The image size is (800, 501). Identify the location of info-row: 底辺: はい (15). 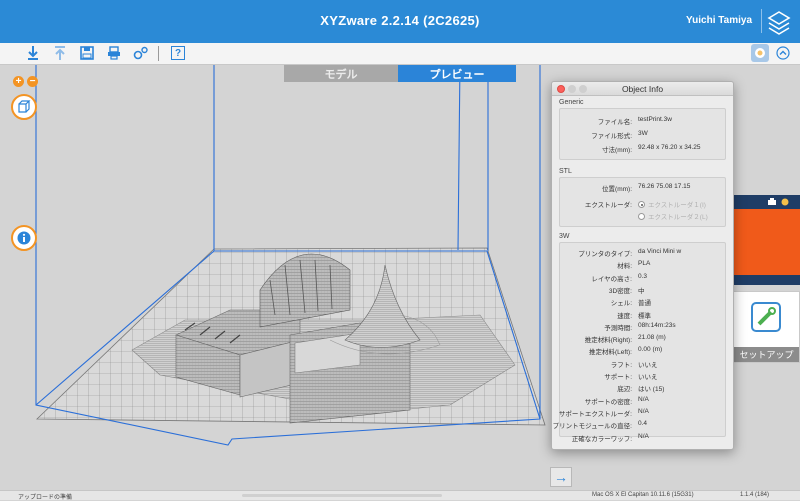
(642, 388).